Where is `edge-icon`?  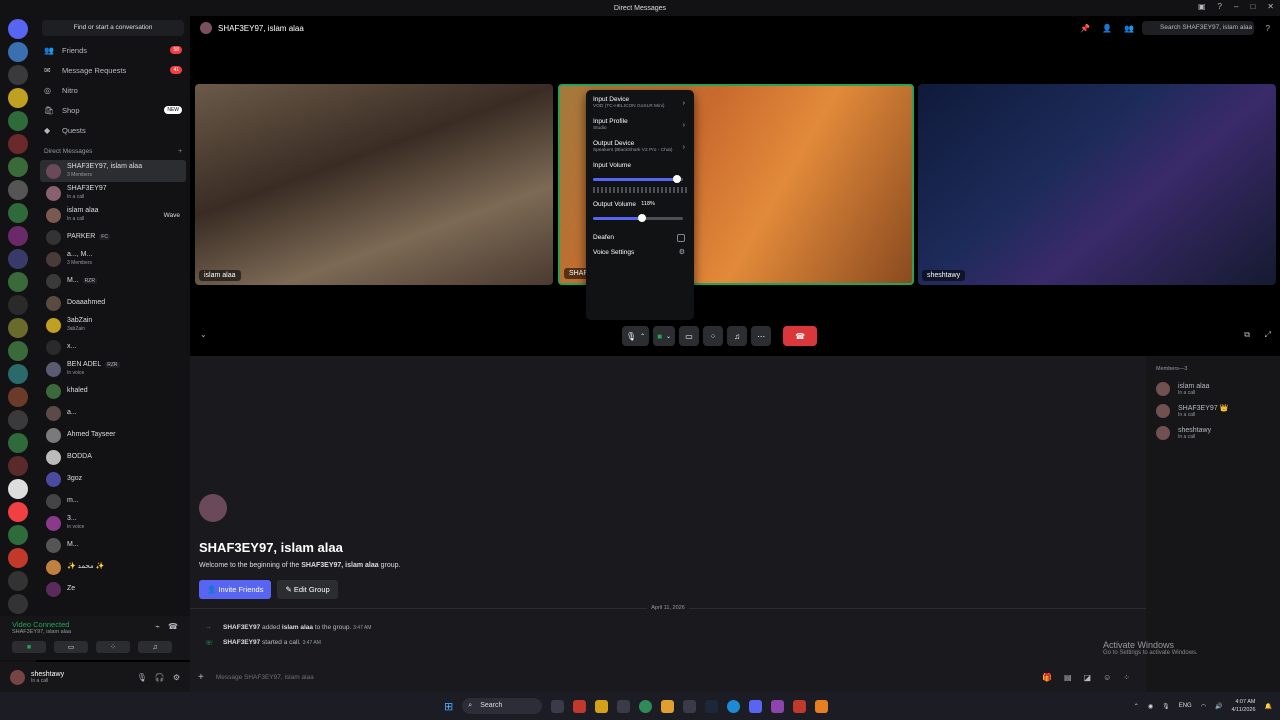 edge-icon is located at coordinates (734, 706).